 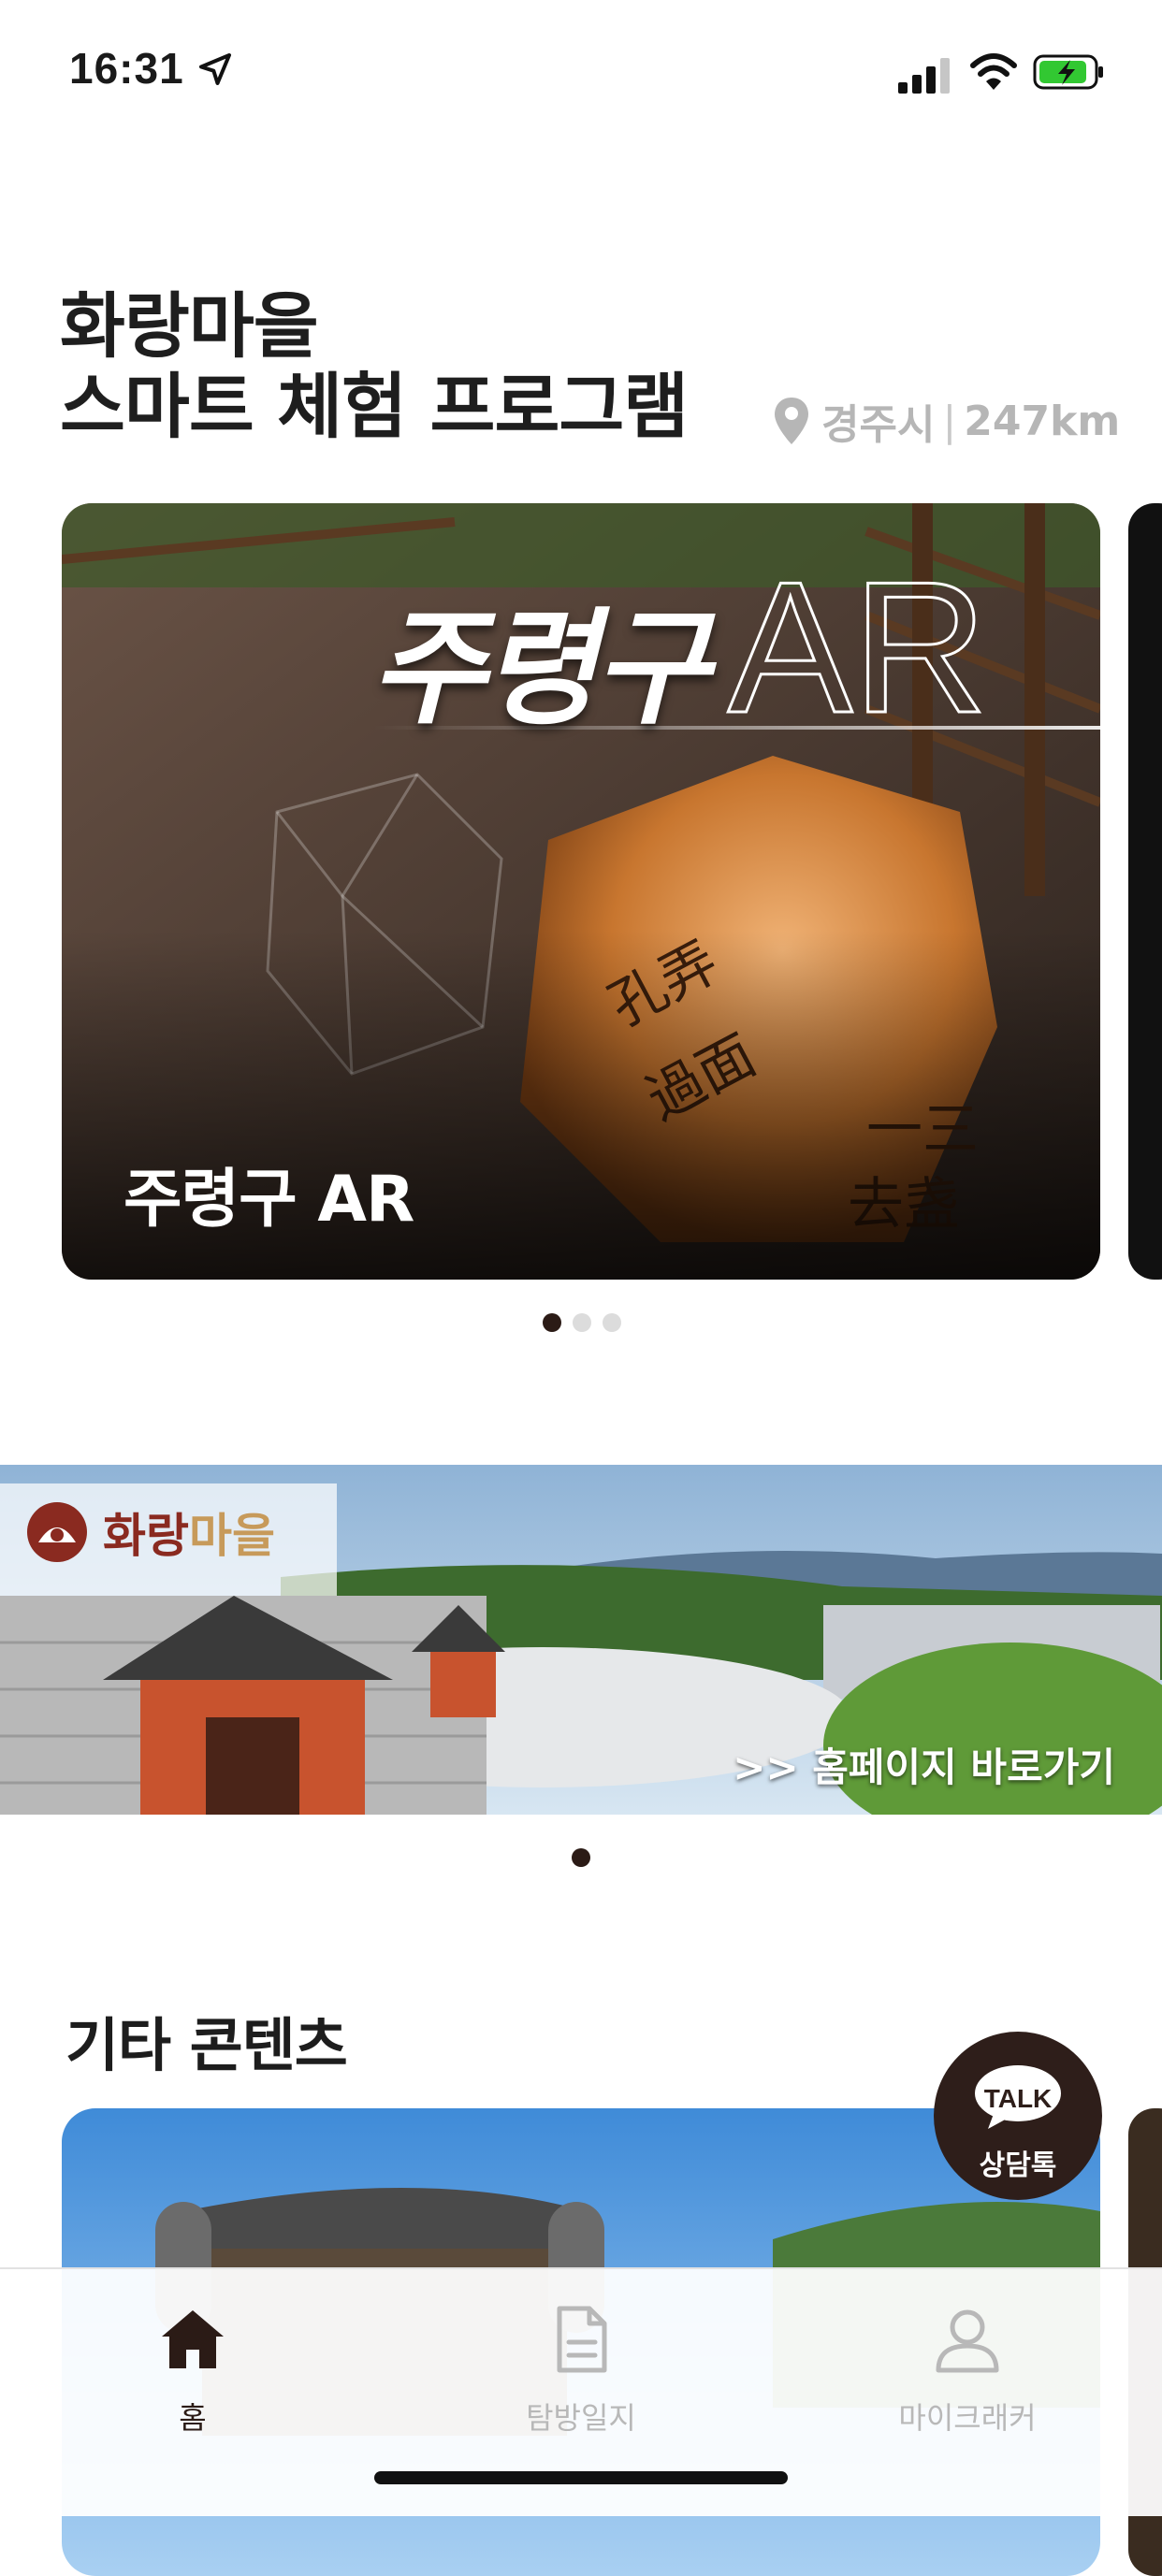 I want to click on banner-page-indicator, so click(x=581, y=1857).